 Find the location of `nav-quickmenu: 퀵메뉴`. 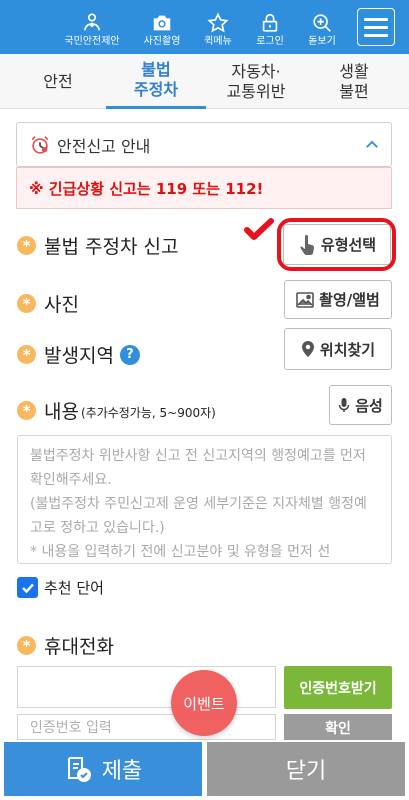

nav-quickmenu: 퀵메뉴 is located at coordinates (218, 27).